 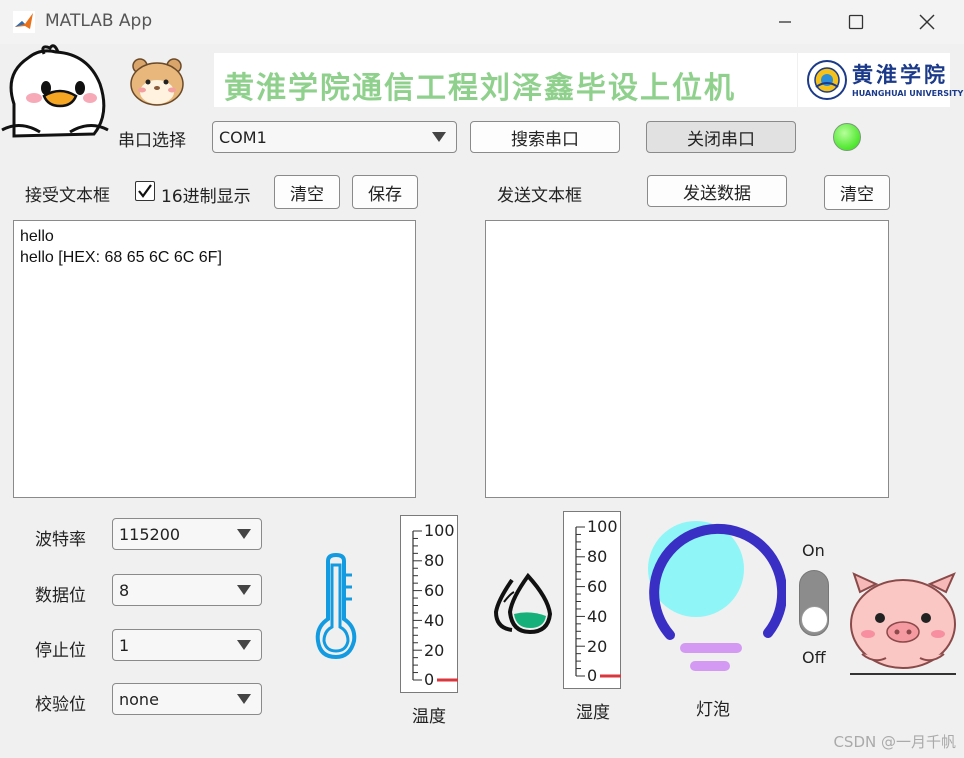 What do you see at coordinates (67, 196) in the screenshot?
I see `receive-label: 接受文本框` at bounding box center [67, 196].